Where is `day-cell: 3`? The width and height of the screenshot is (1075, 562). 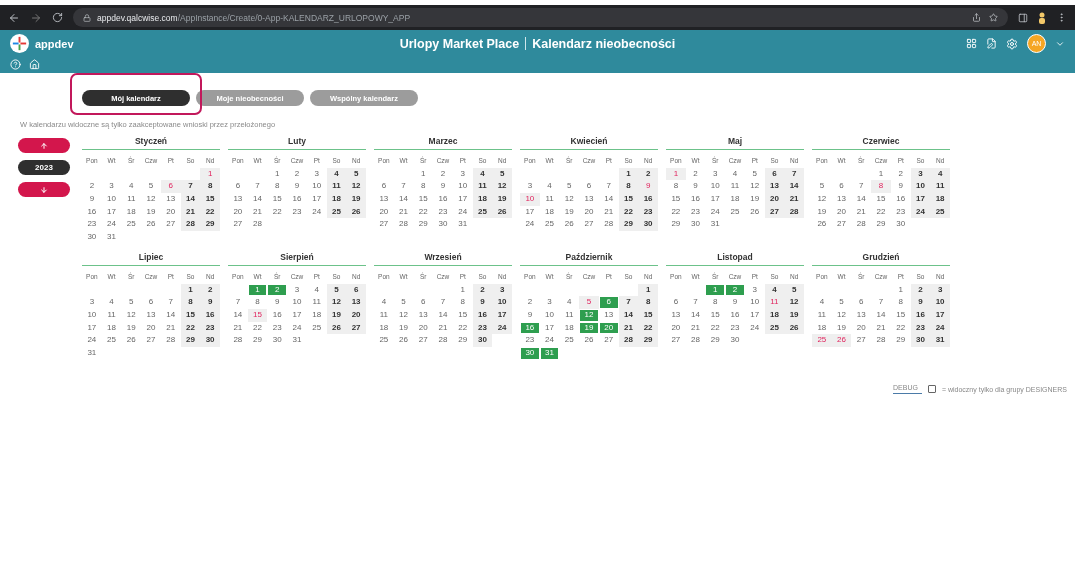 day-cell: 3 is located at coordinates (549, 302).